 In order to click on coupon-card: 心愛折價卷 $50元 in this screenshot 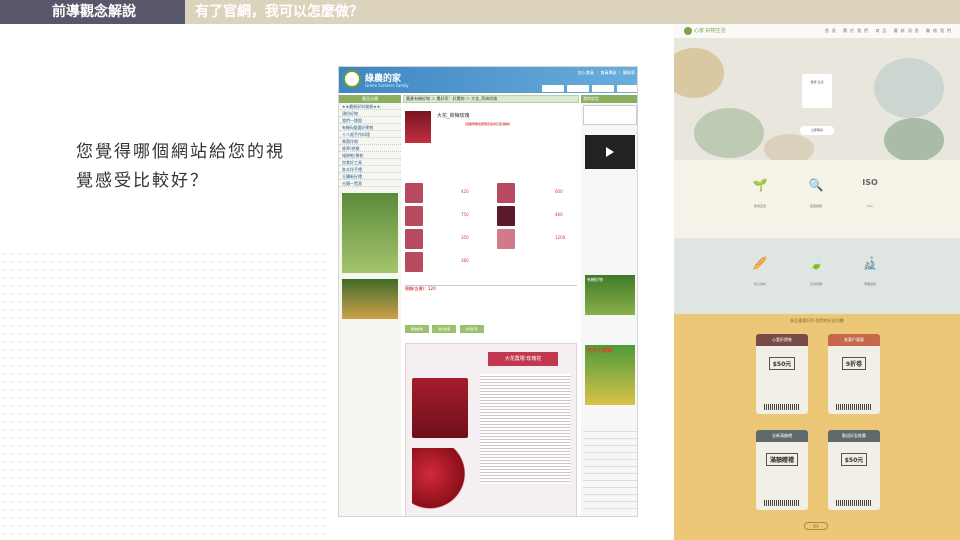, I will do `click(782, 374)`.